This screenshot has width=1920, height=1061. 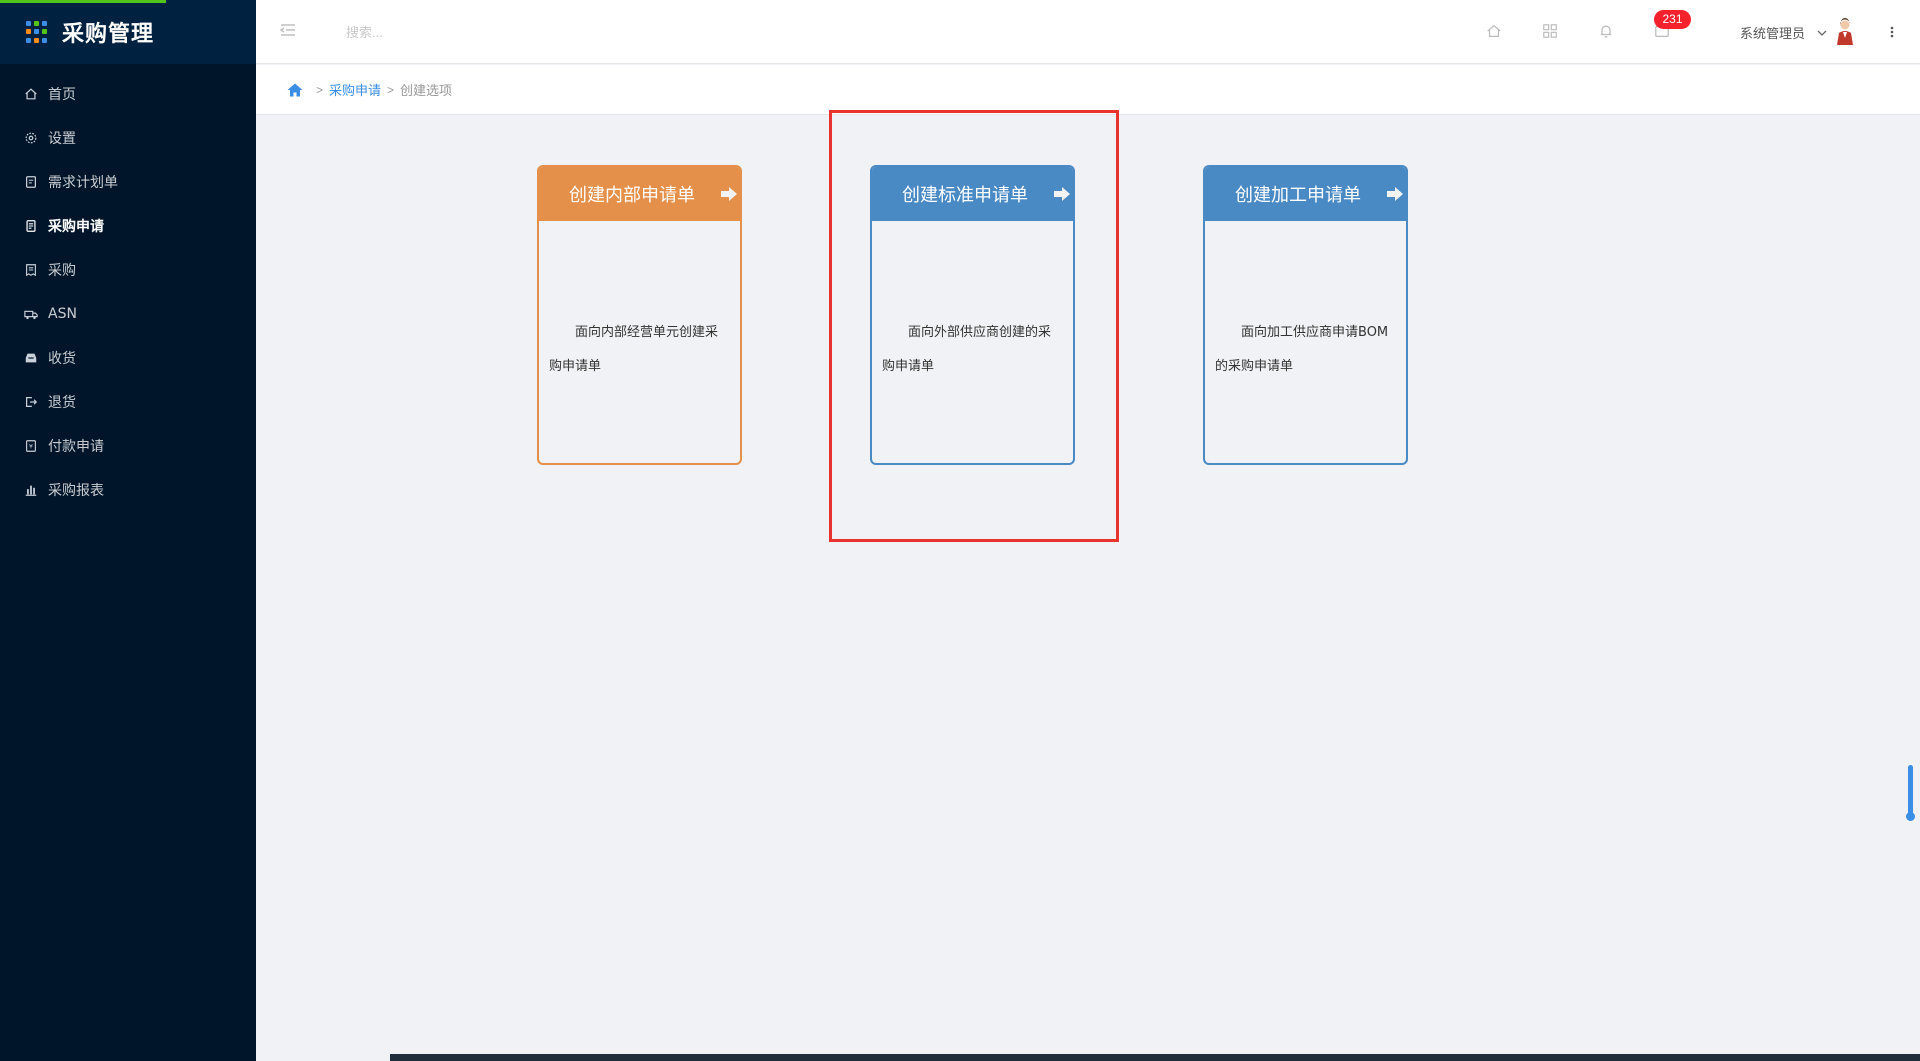 What do you see at coordinates (37, 32) in the screenshot?
I see `apps-grid-icon` at bounding box center [37, 32].